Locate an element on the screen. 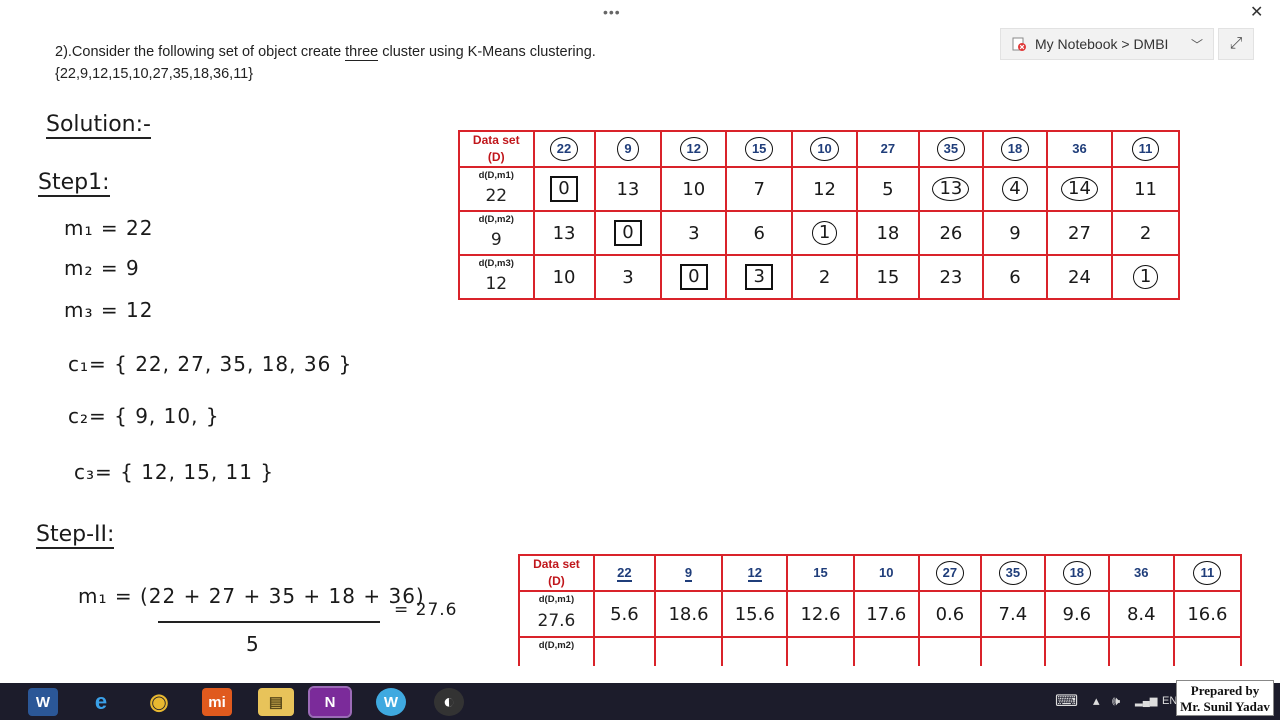  c3-cluster: c₃= { 12, 15, 11 } is located at coordinates (174, 472).